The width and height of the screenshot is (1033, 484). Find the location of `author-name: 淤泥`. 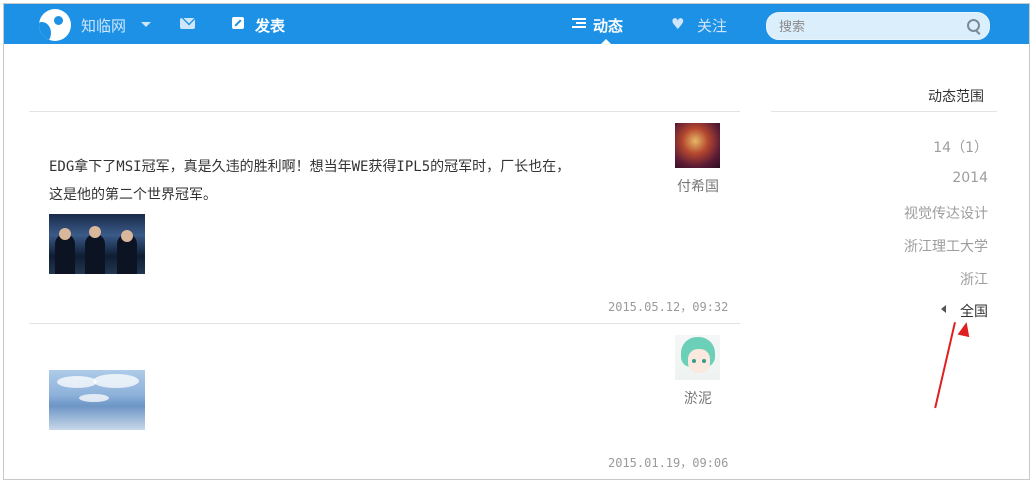

author-name: 淤泥 is located at coordinates (698, 398).